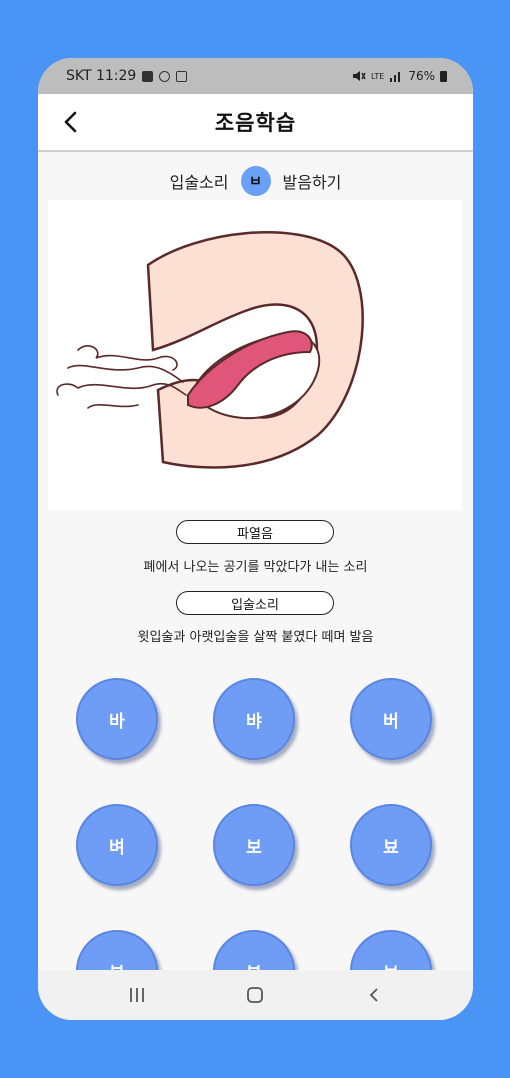 This screenshot has width=510, height=1078. I want to click on back-button, so click(70, 122).